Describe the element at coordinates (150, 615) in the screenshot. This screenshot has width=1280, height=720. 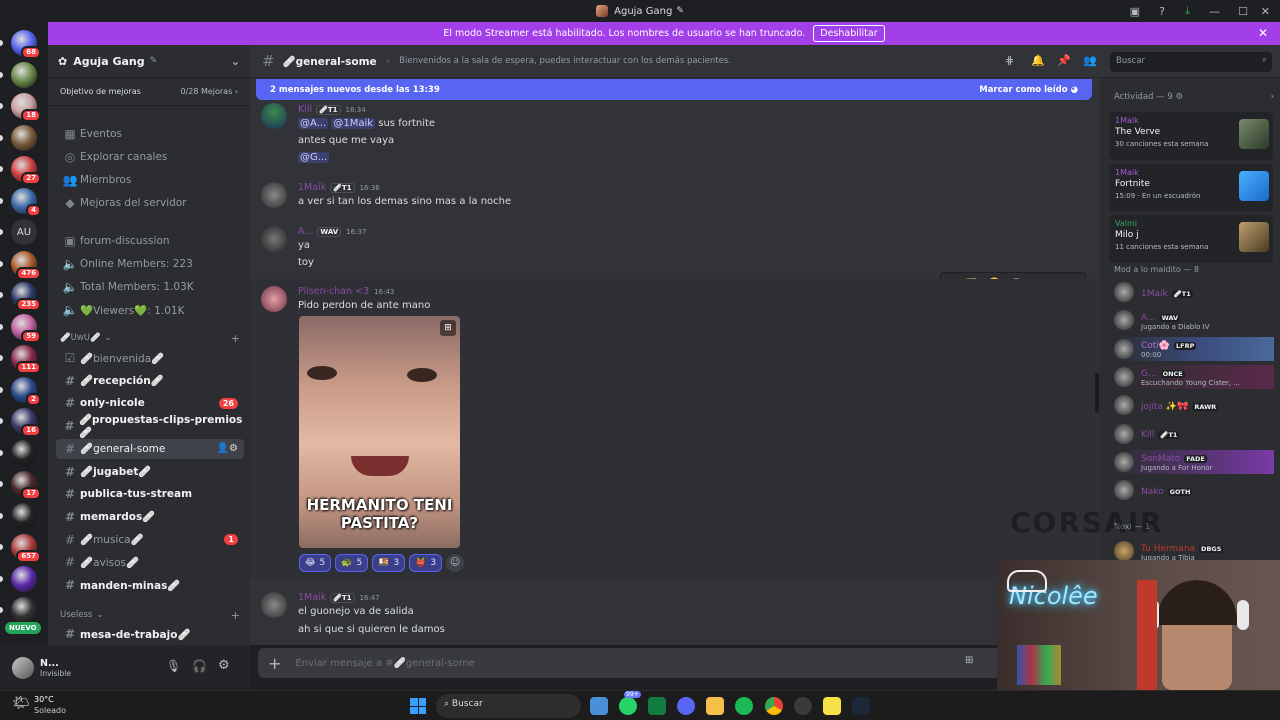
I see `category-useless: Useless ⌄ +` at that location.